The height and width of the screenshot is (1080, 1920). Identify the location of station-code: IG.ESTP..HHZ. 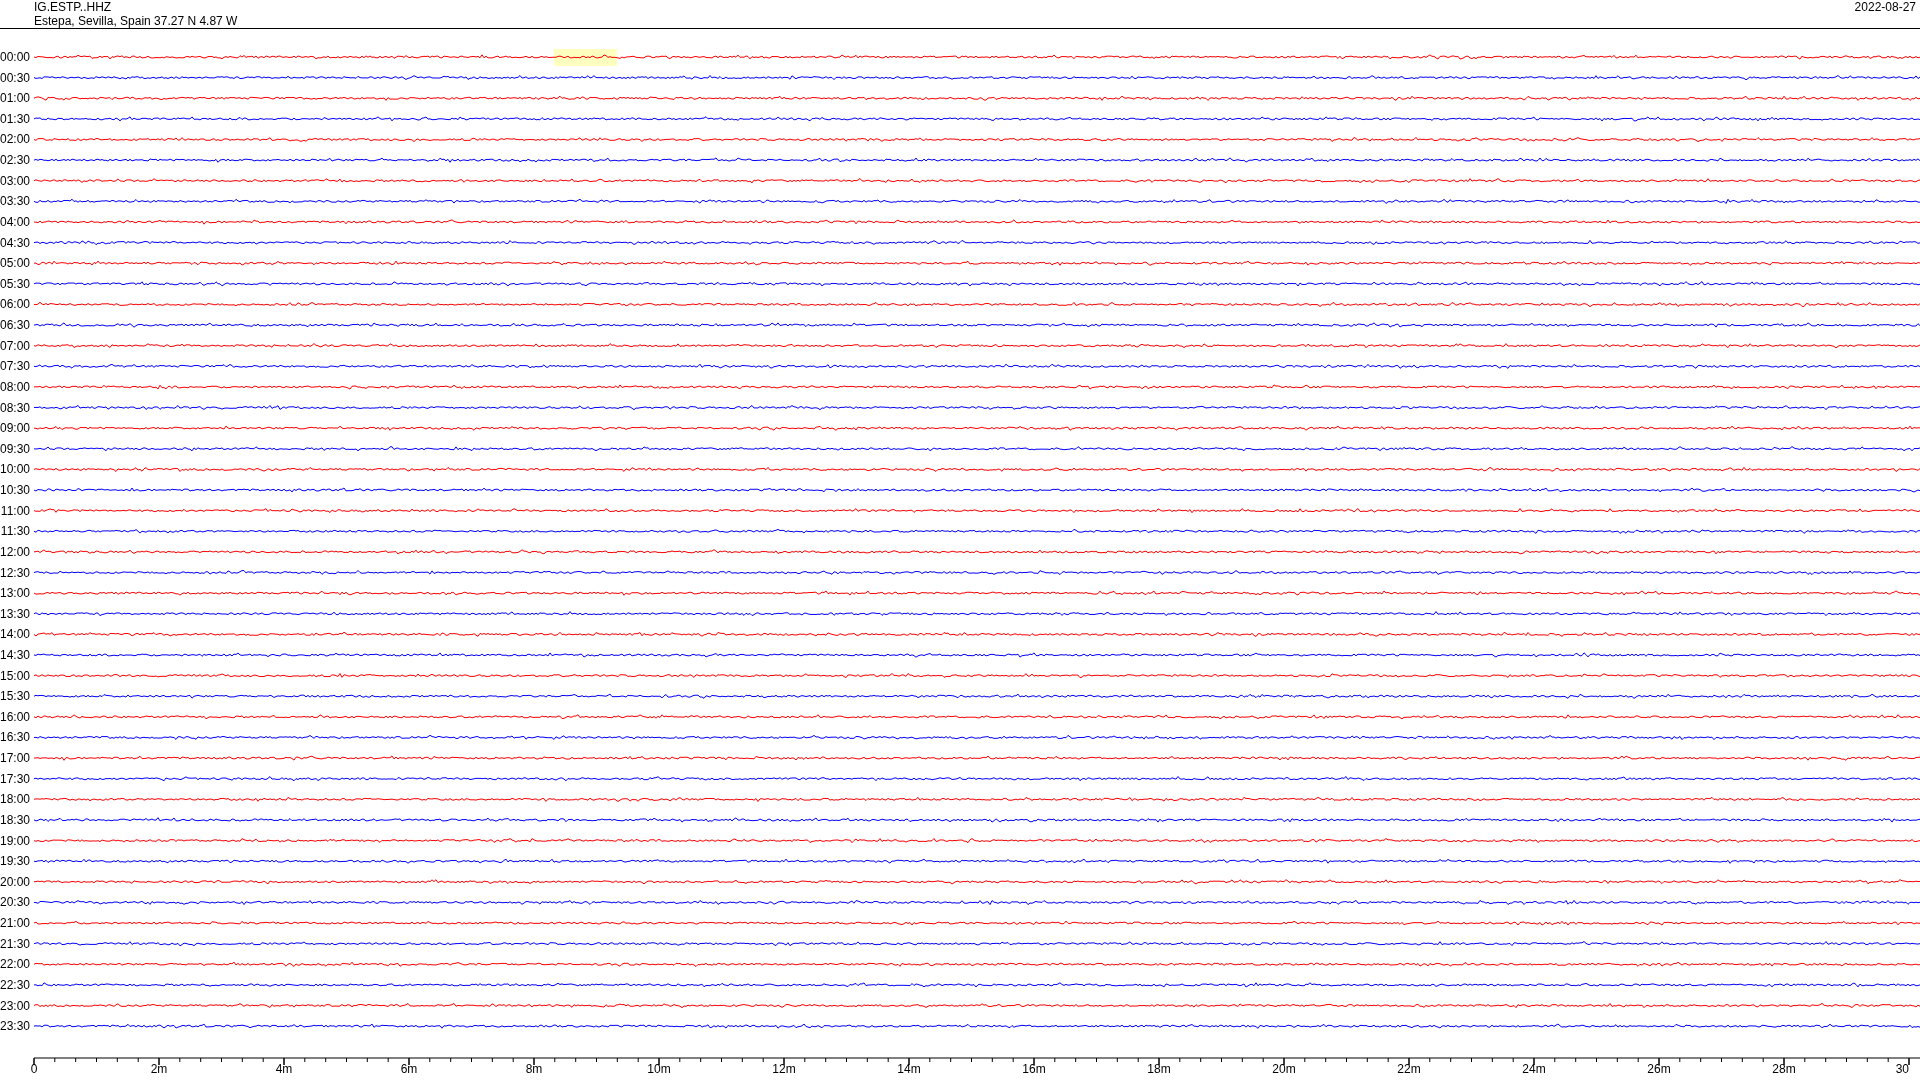
(73, 7).